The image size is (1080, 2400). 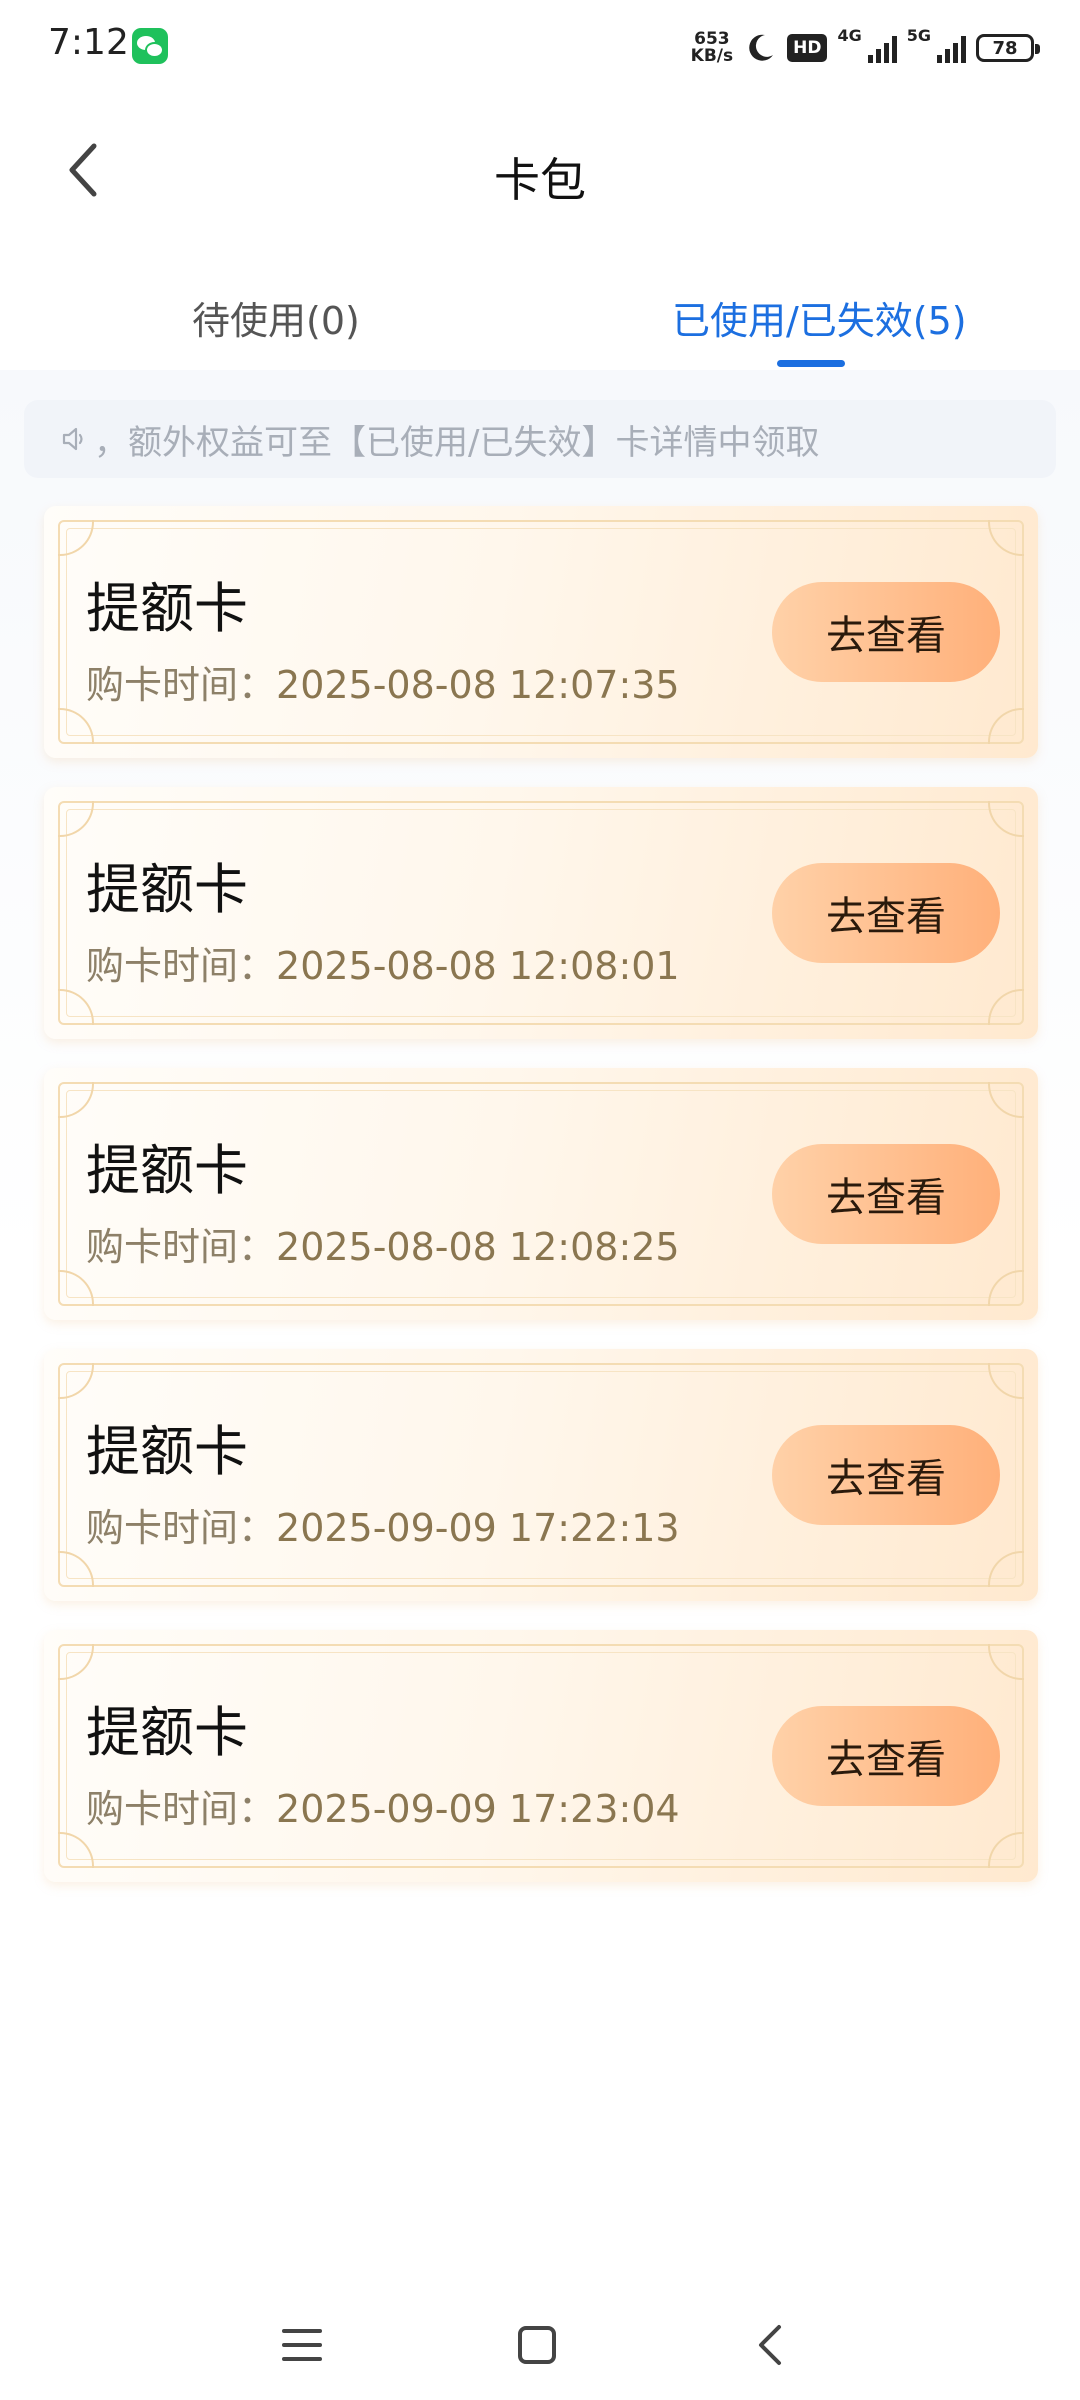 What do you see at coordinates (540, 180) in the screenshot?
I see `page-title: 卡包` at bounding box center [540, 180].